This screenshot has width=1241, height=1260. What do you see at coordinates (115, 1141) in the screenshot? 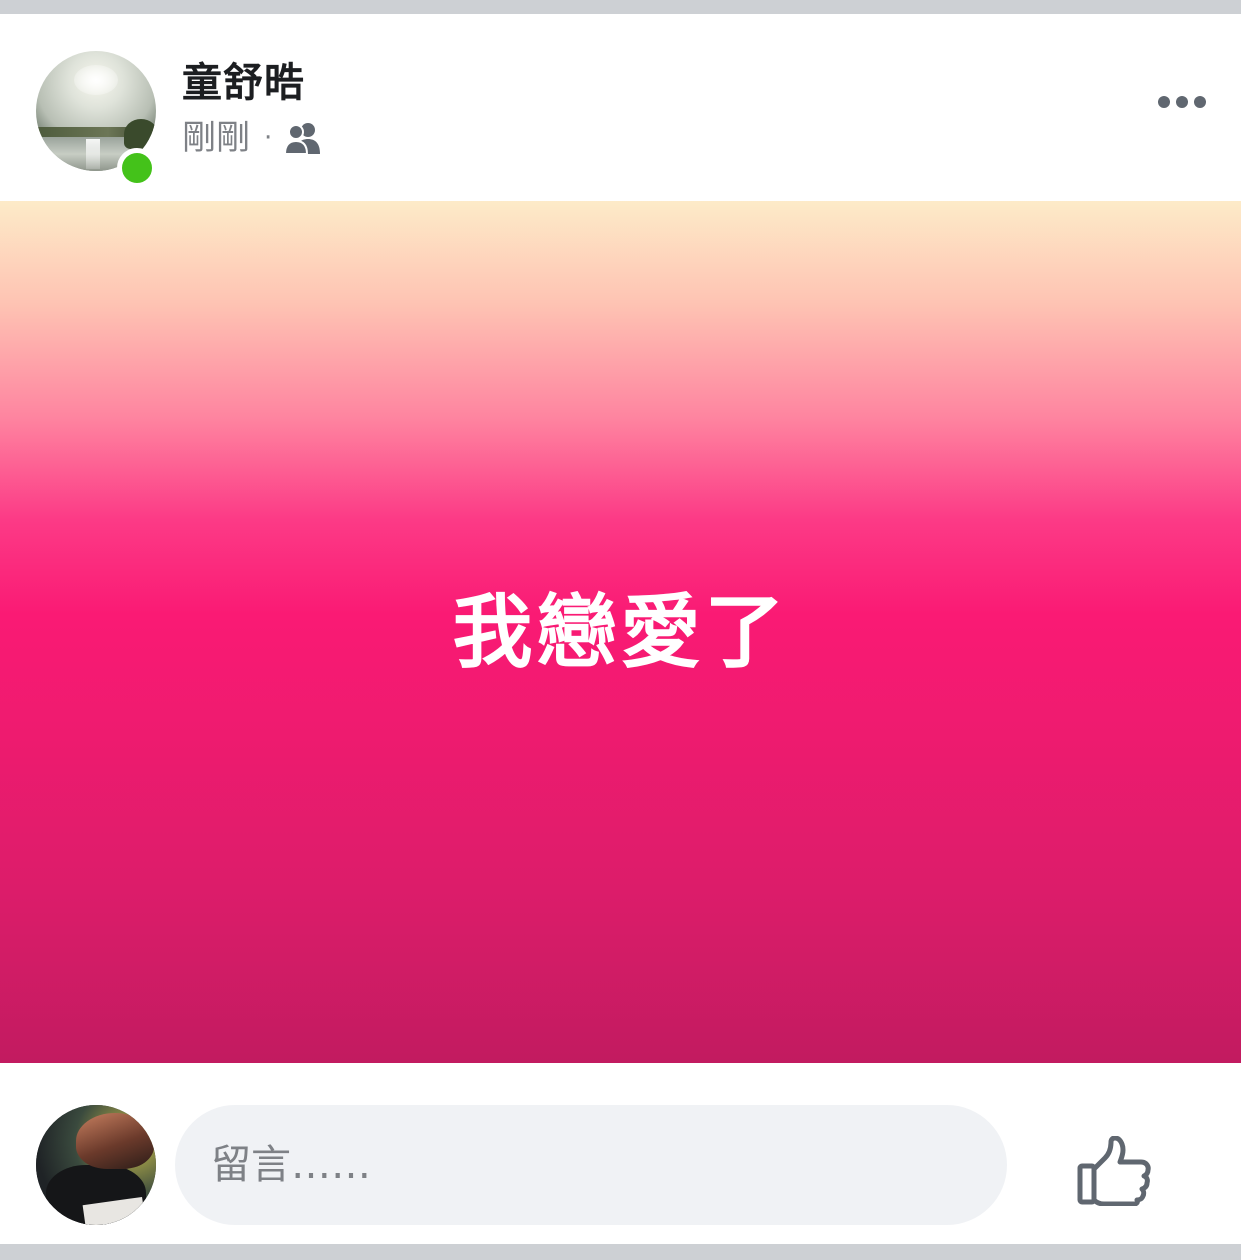
I see `user-avatar-hair` at bounding box center [115, 1141].